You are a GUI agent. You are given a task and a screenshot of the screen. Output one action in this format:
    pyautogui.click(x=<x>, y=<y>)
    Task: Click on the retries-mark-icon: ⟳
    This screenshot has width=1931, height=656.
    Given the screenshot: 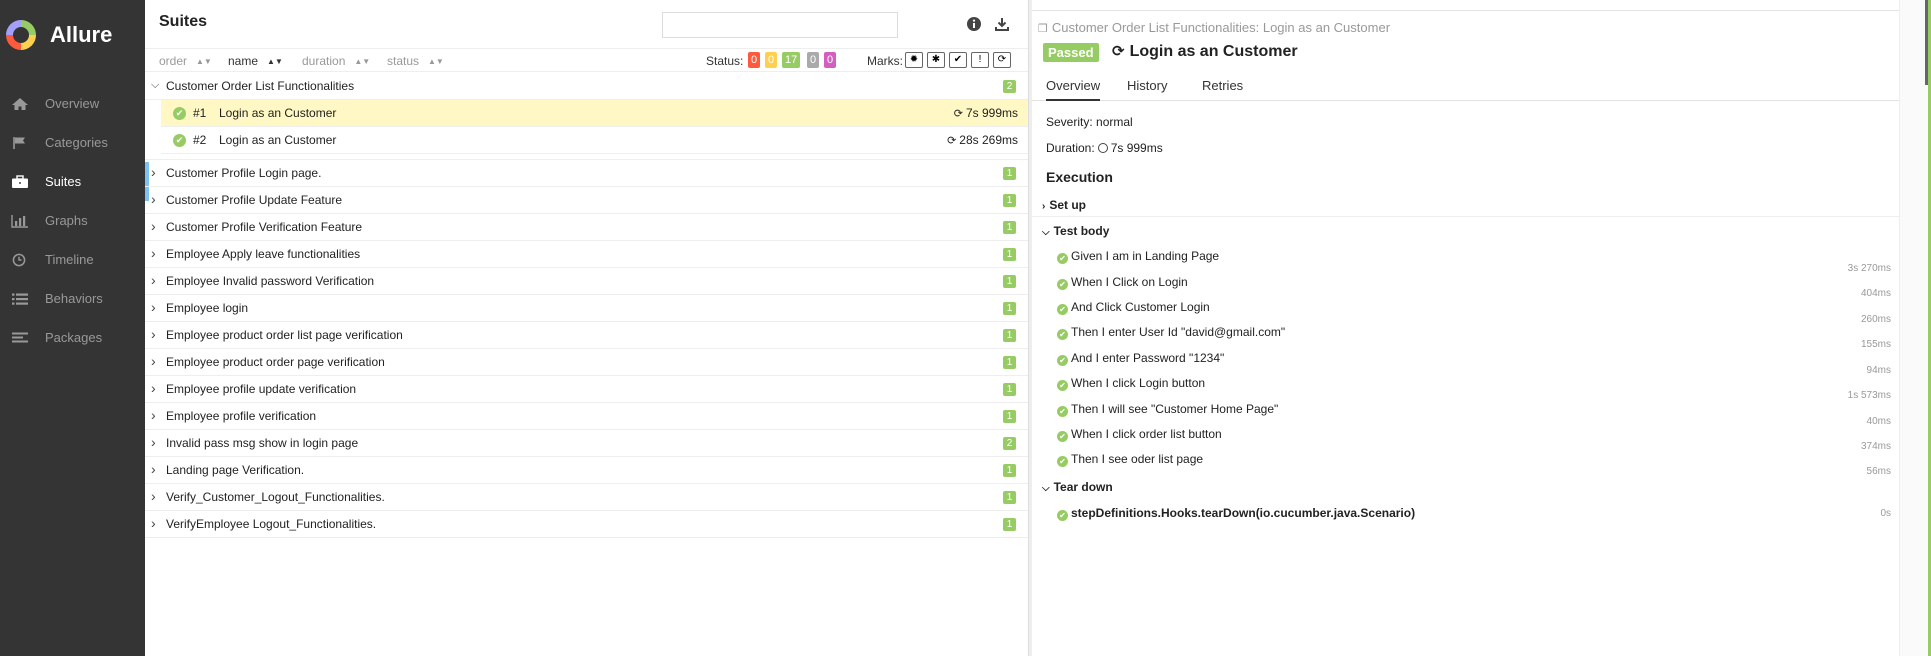 What is the action you would take?
    pyautogui.click(x=1002, y=60)
    